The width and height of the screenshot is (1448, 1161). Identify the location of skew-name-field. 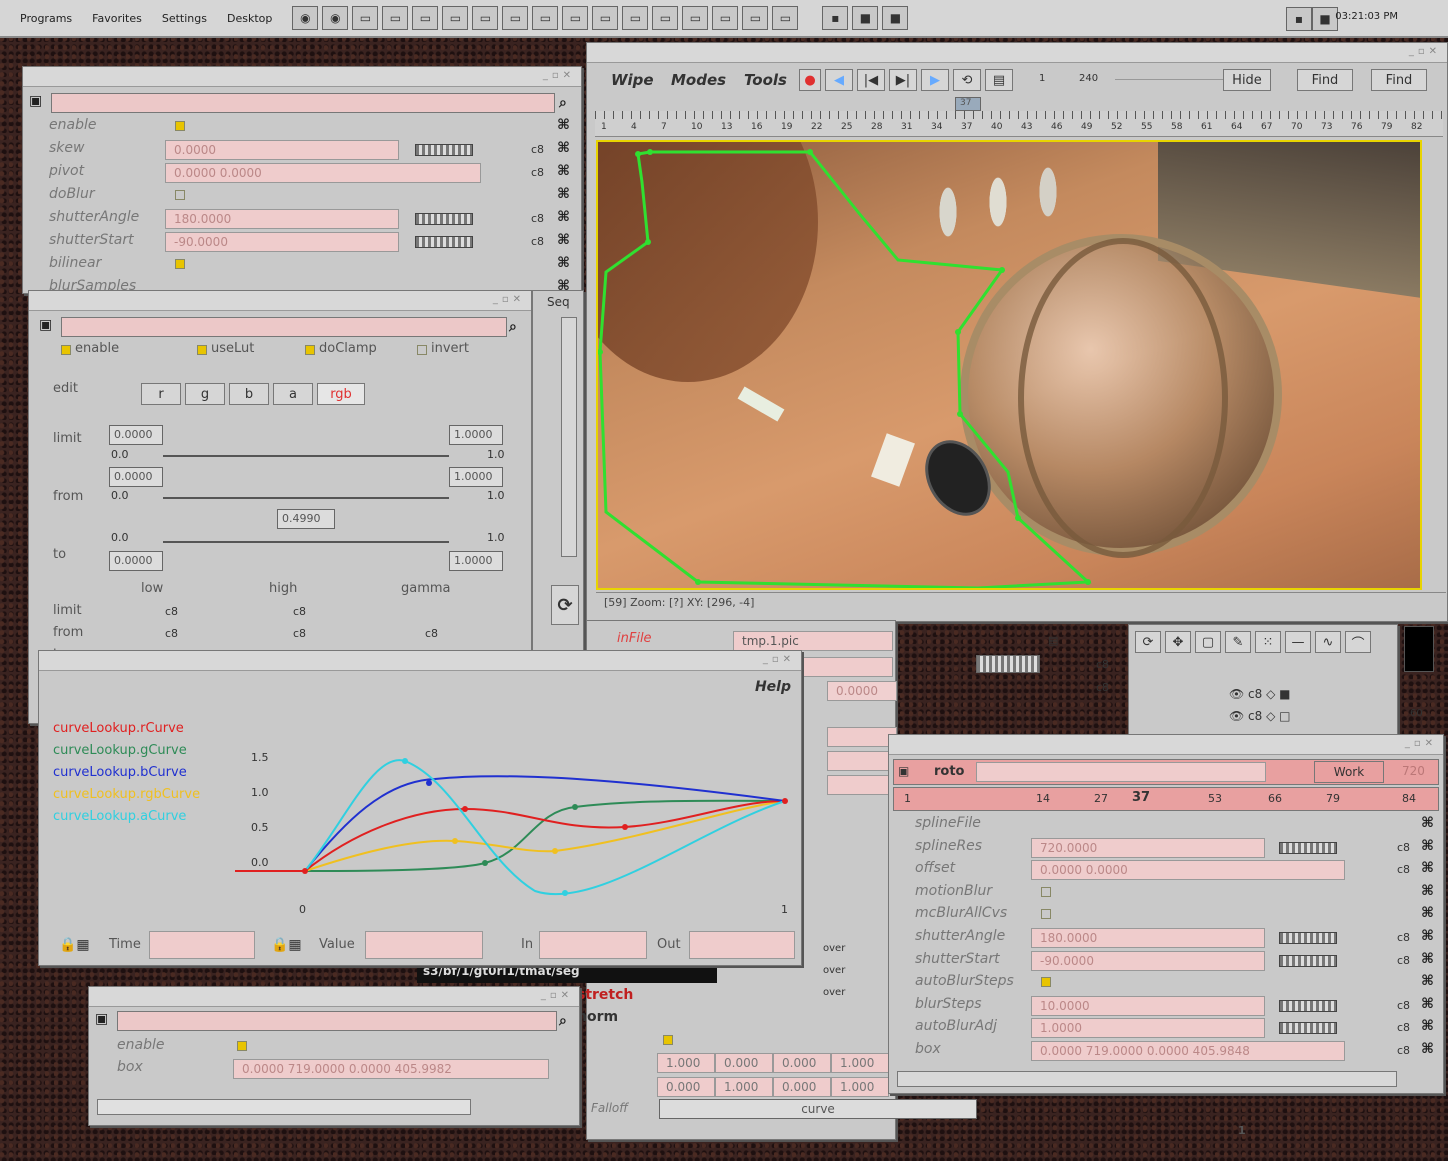
(303, 103).